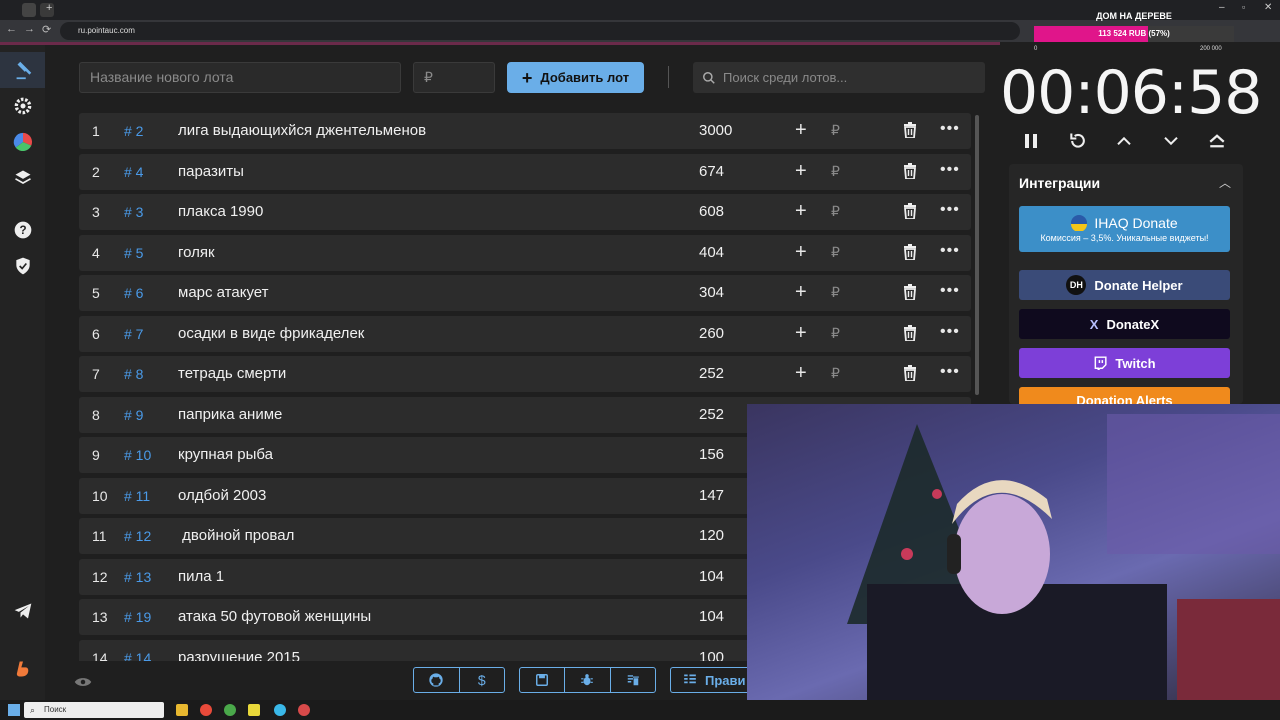 This screenshot has width=1280, height=720. Describe the element at coordinates (302, 130) in the screenshot. I see `lot-name: лига выдающихйся джентельменов` at that location.